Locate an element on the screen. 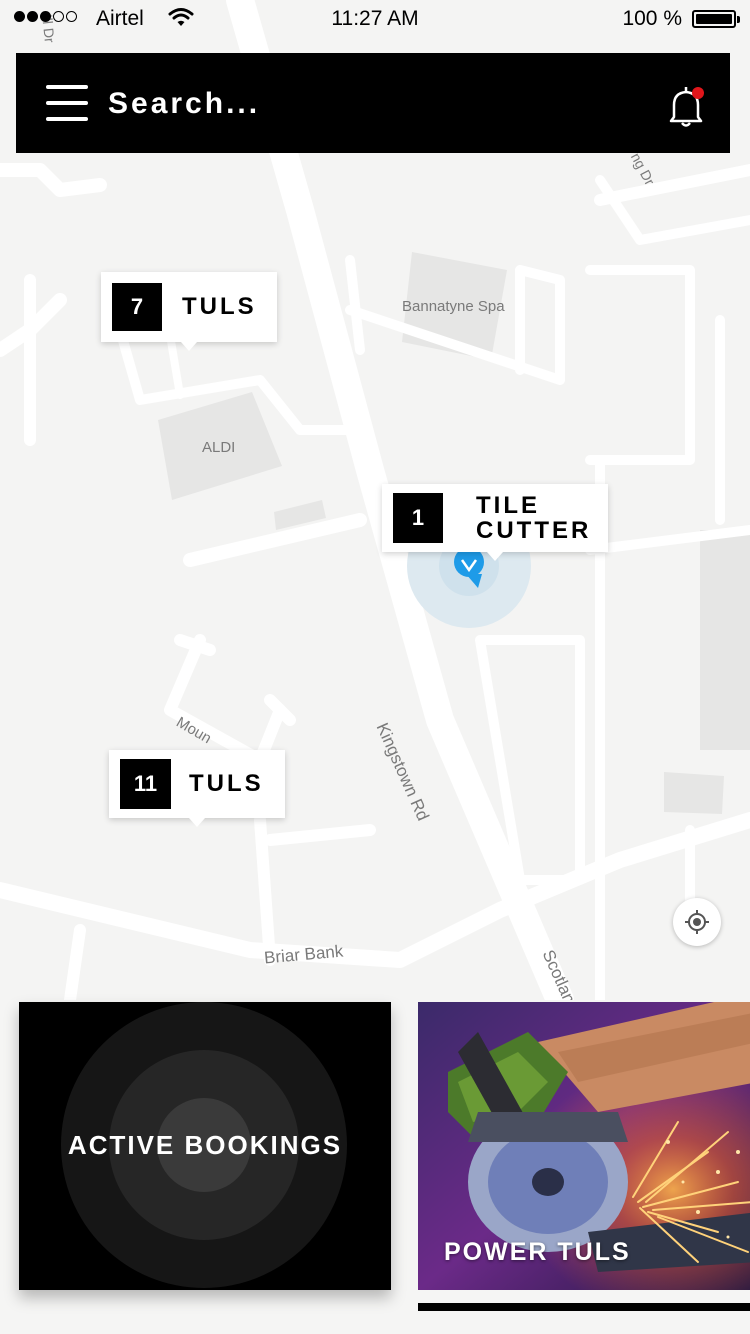 This screenshot has width=750, height=1334. crosshair-icon is located at coordinates (697, 922).